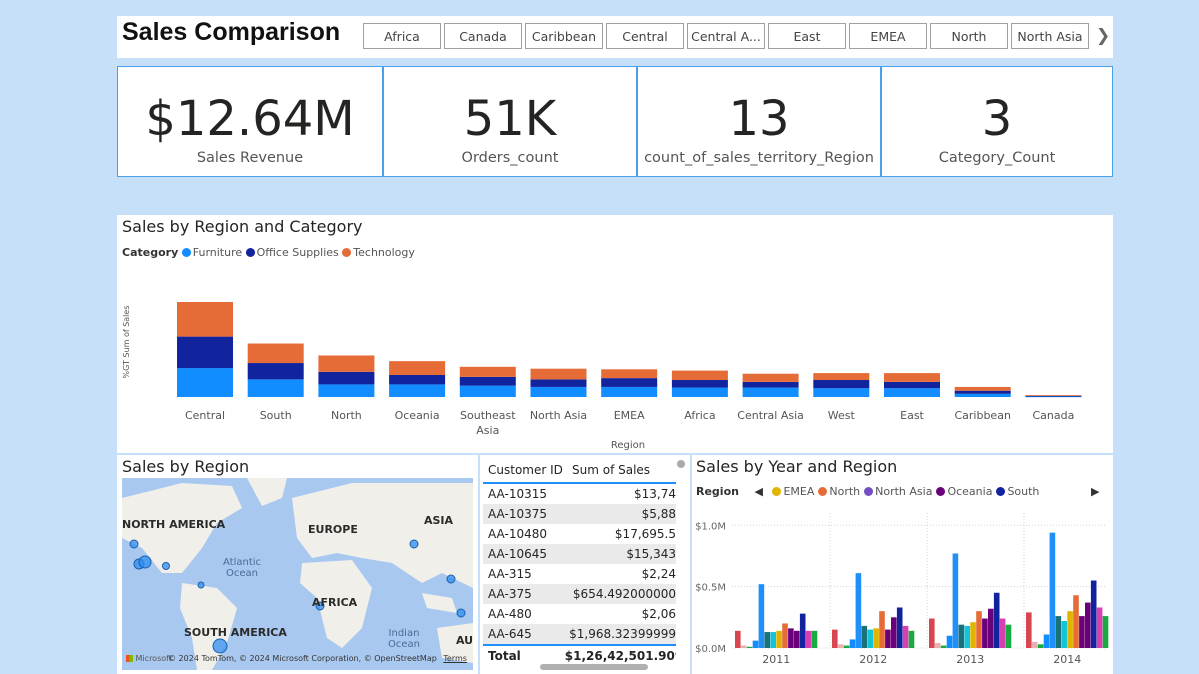 The height and width of the screenshot is (674, 1199). What do you see at coordinates (793, 491) in the screenshot?
I see `legend-item: EMEA` at bounding box center [793, 491].